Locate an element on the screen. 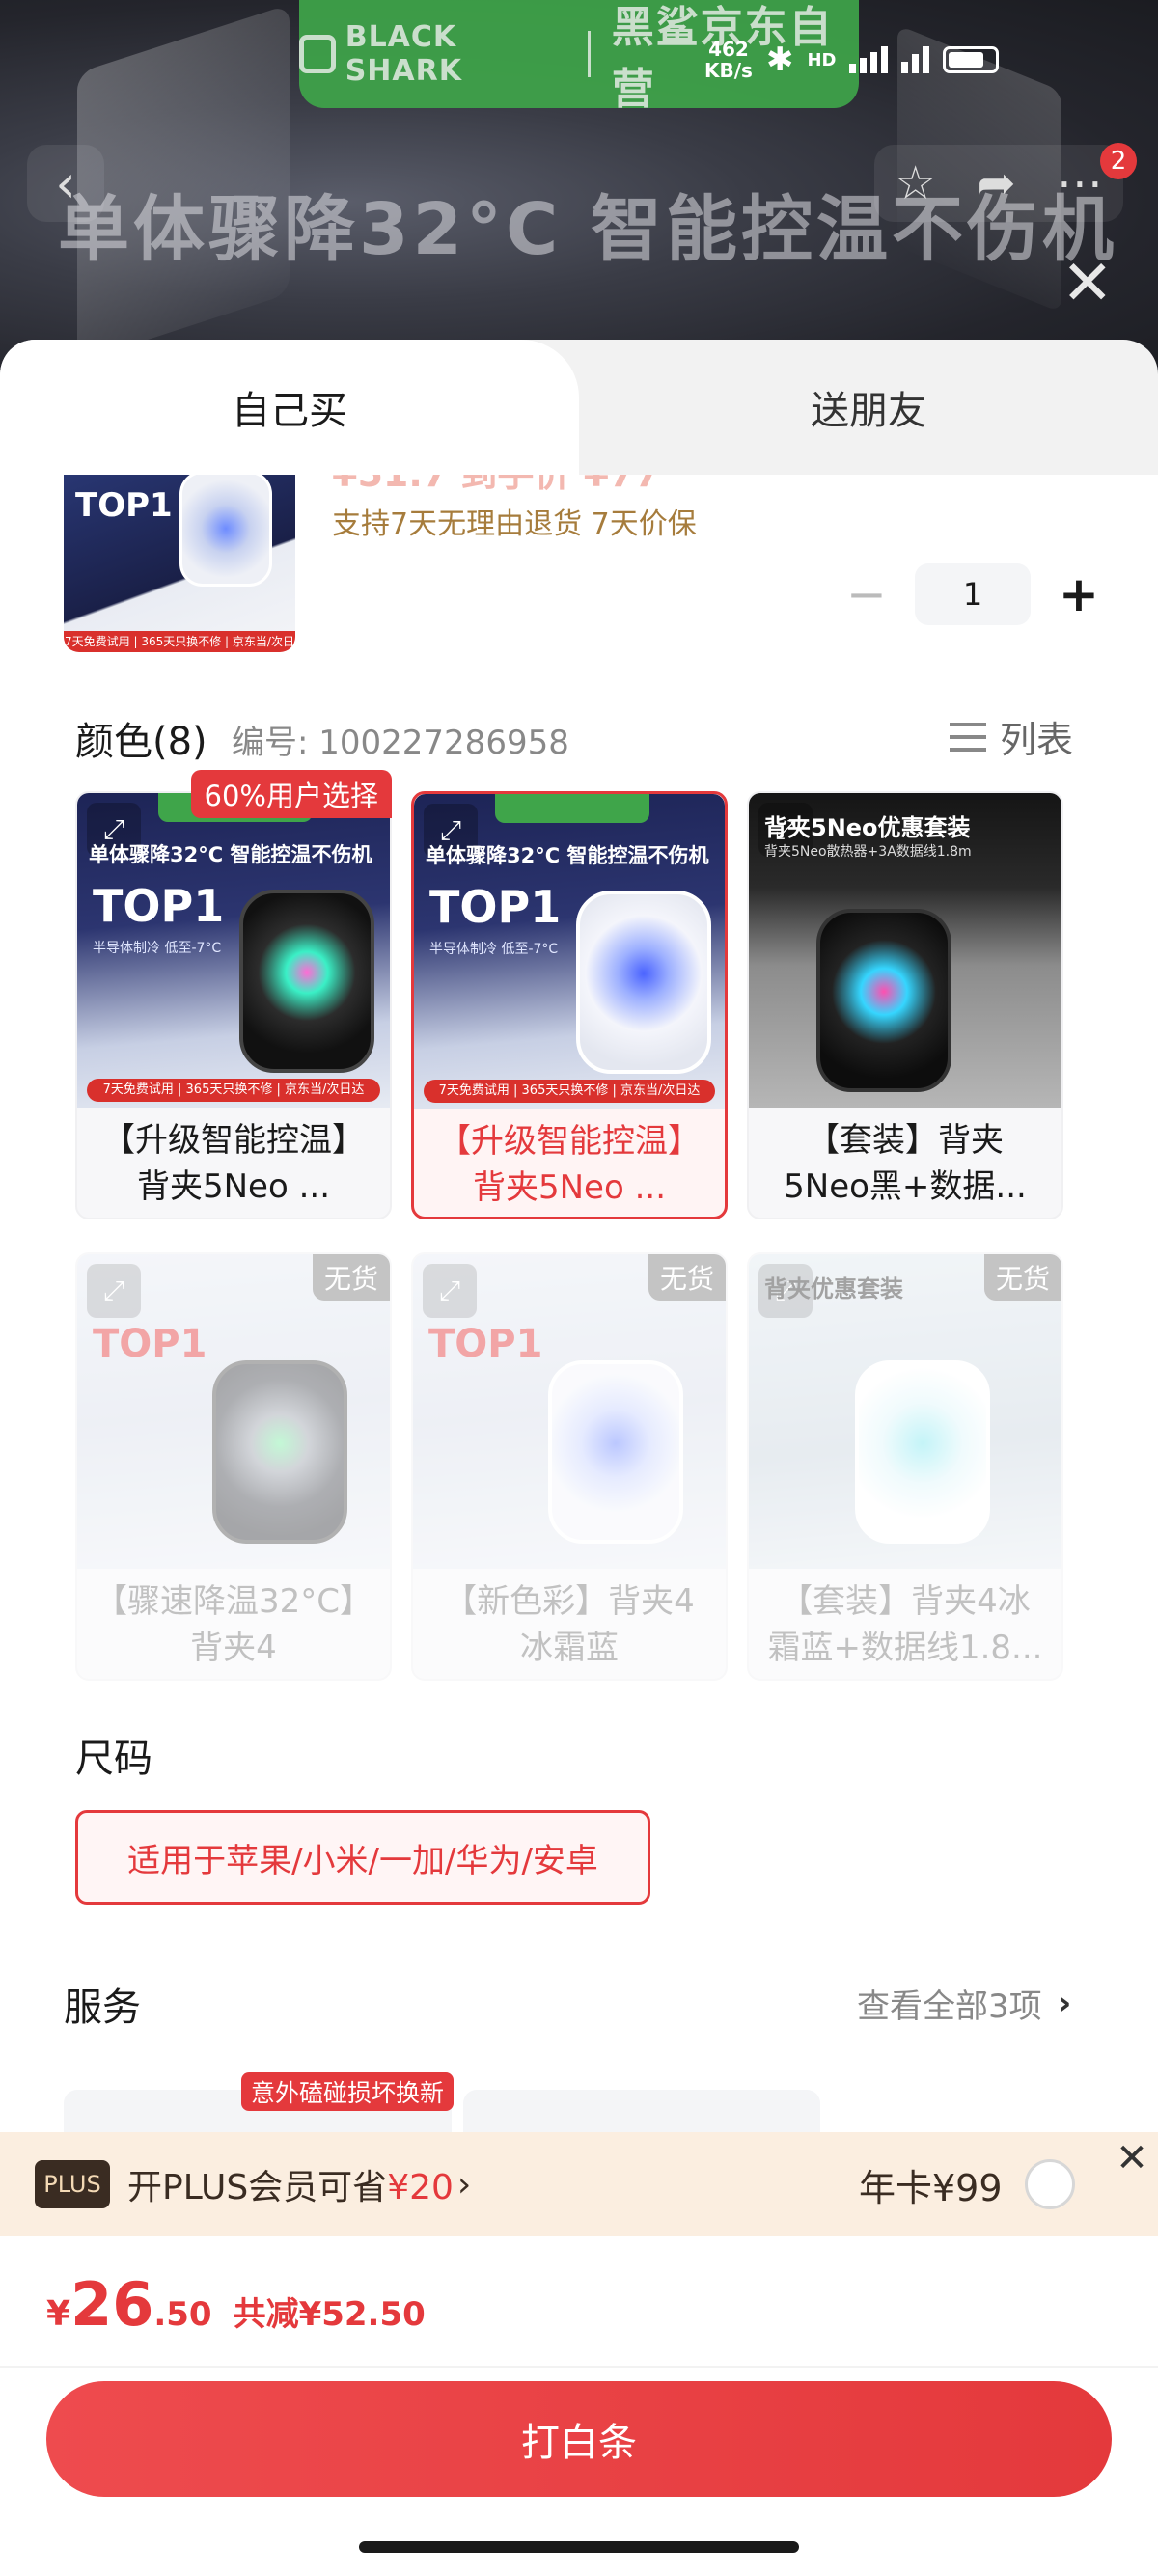  variant-image: ⤢ 背夹优惠套装 is located at coordinates (905, 1412).